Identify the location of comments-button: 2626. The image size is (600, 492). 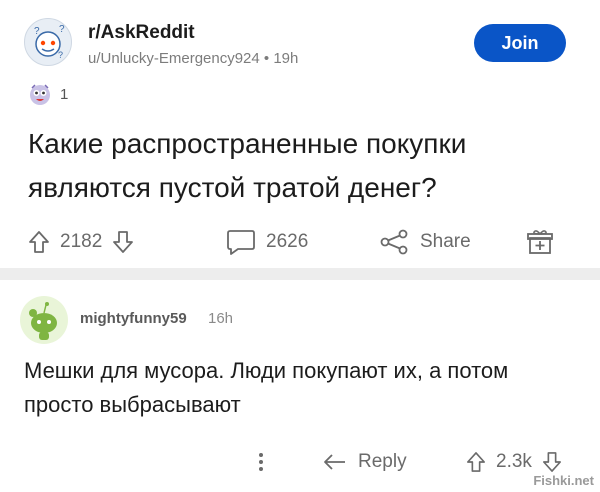
(267, 242).